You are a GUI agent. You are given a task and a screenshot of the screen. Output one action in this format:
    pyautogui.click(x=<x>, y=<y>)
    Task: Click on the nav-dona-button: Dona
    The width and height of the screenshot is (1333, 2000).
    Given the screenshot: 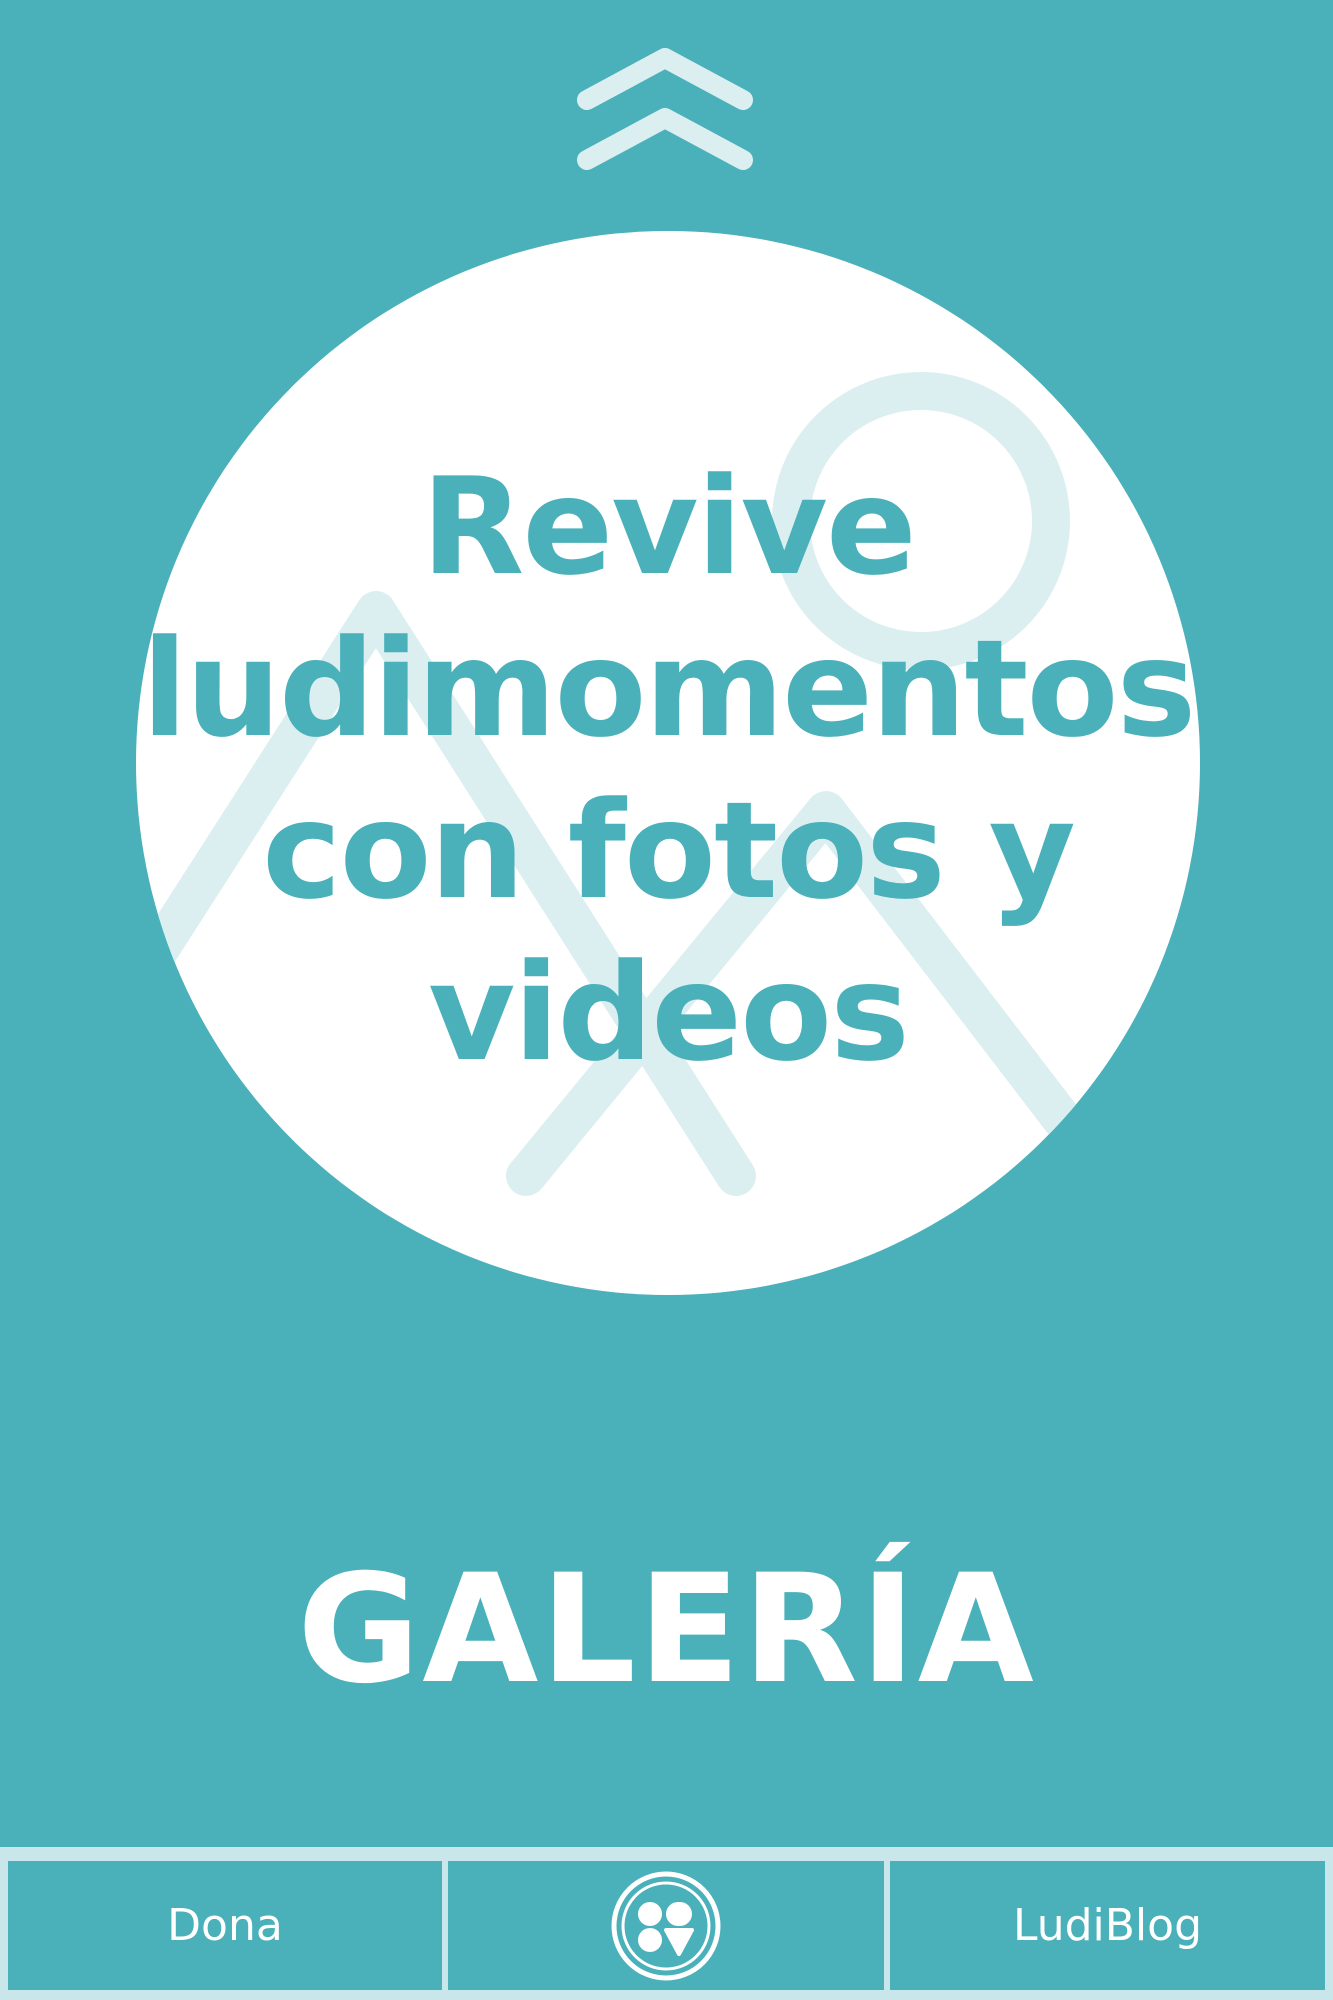 What is the action you would take?
    pyautogui.click(x=225, y=1925)
    